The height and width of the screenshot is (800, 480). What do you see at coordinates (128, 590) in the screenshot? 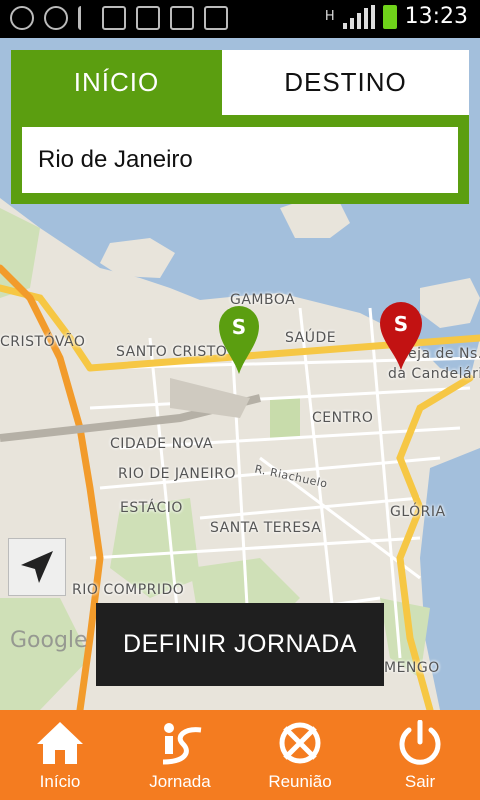
I see `map-label-rio-comprido: RIO COMPRIDO` at bounding box center [128, 590].